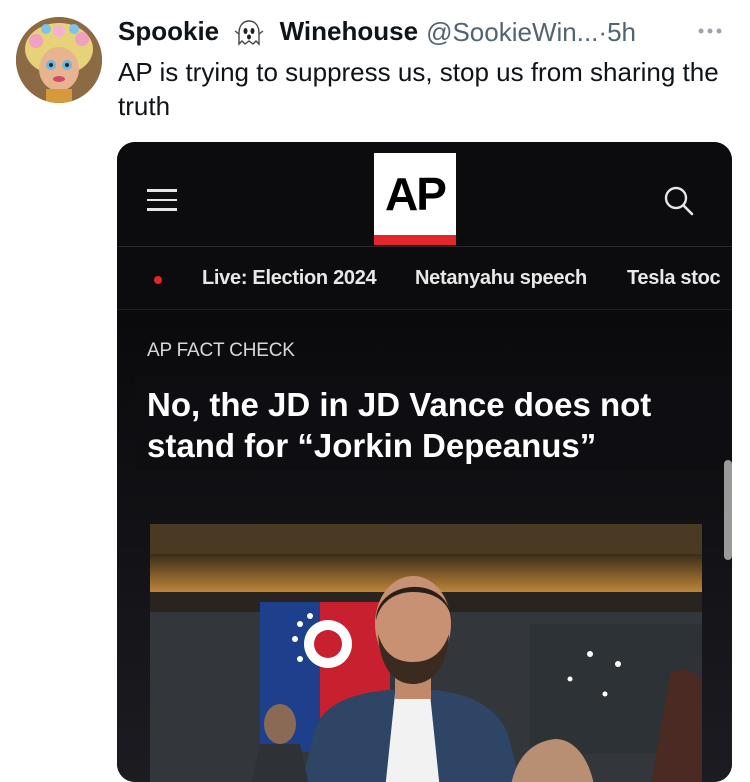  Describe the element at coordinates (249, 33) in the screenshot. I see `ghost-icon` at that location.